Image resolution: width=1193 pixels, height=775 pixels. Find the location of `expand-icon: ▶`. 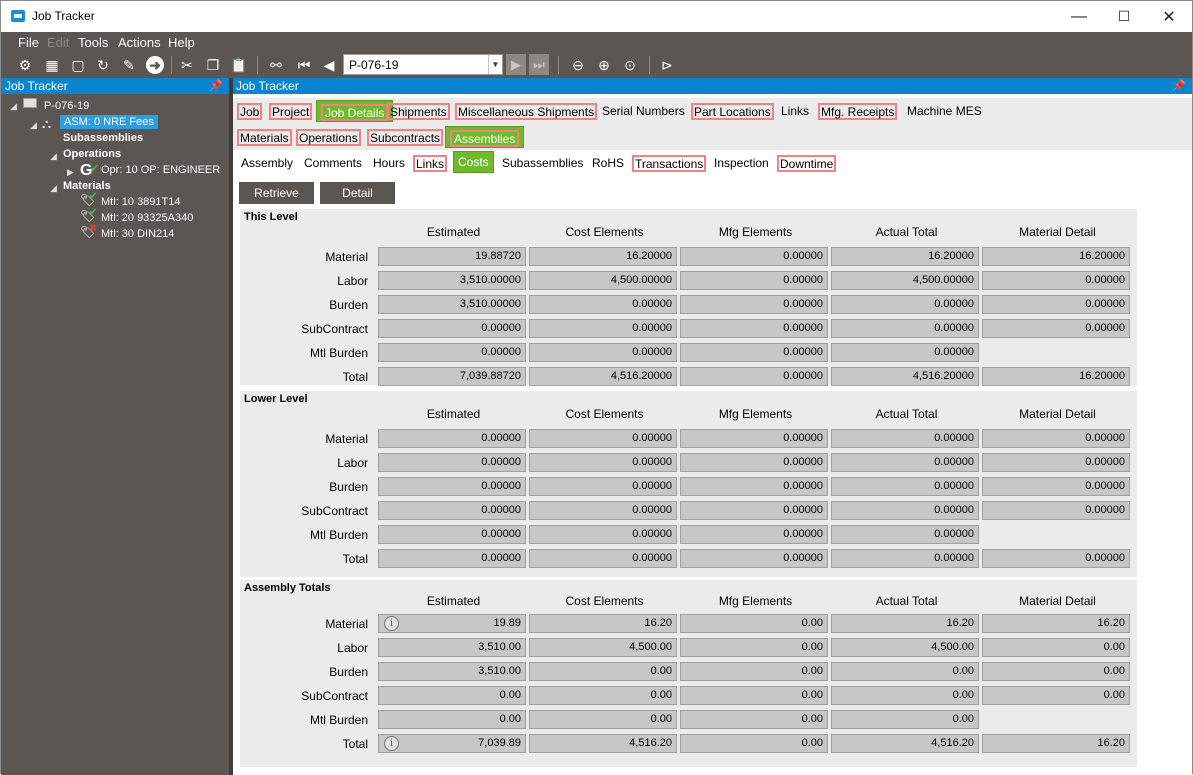

expand-icon: ▶ is located at coordinates (70, 172).